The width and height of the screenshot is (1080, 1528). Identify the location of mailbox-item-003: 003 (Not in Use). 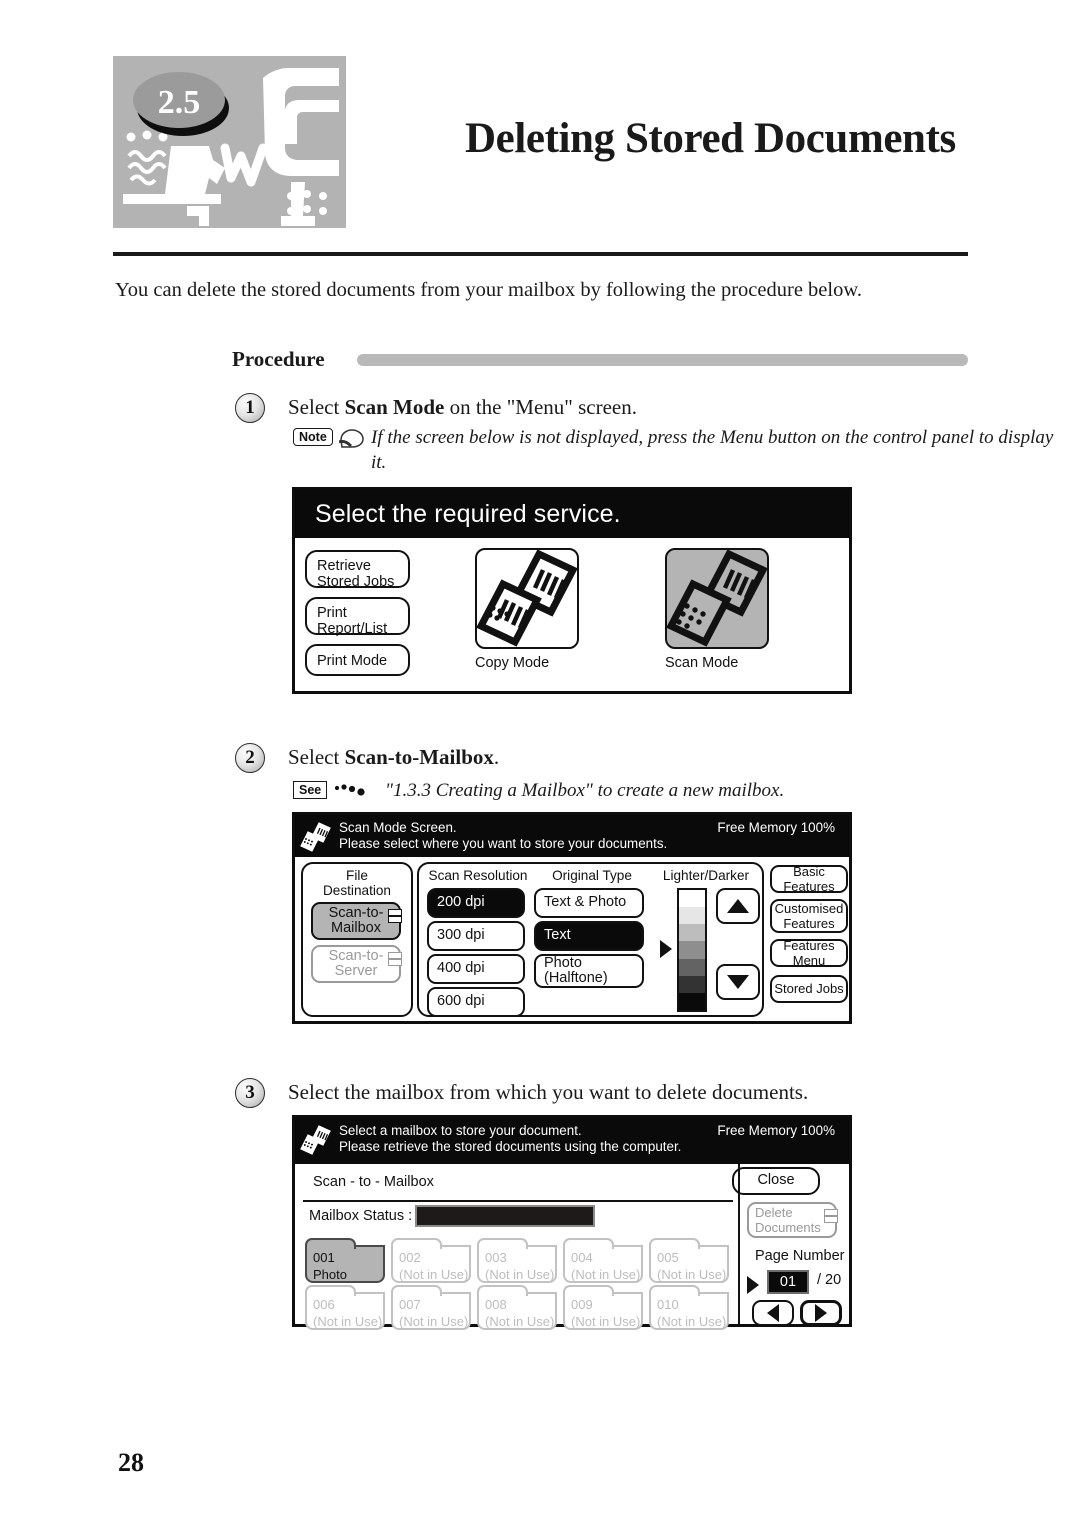
(517, 1260).